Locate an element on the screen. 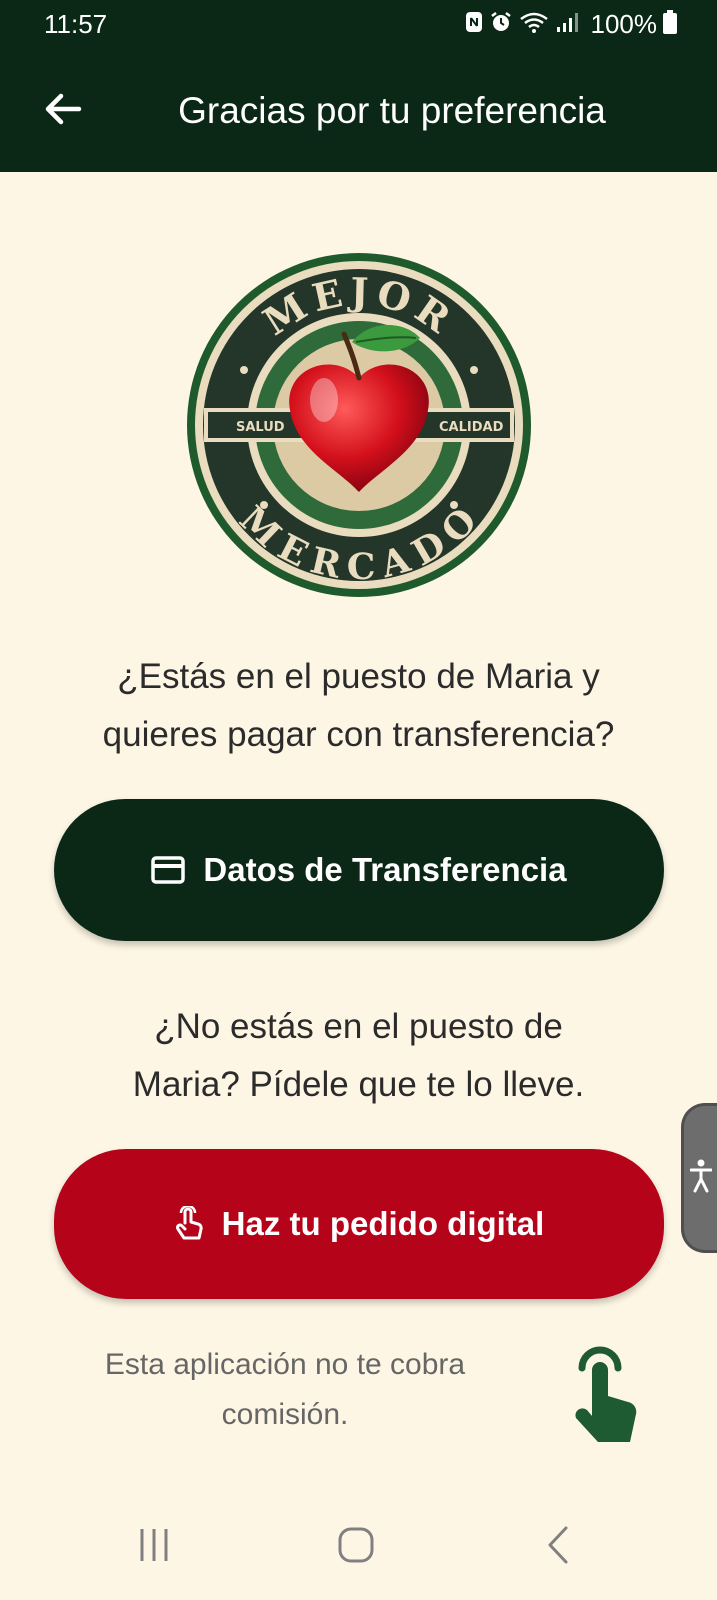  mejor-mercado-logo: MEJOR MERCADO SALUD CALIDAD is located at coordinates (359, 427).